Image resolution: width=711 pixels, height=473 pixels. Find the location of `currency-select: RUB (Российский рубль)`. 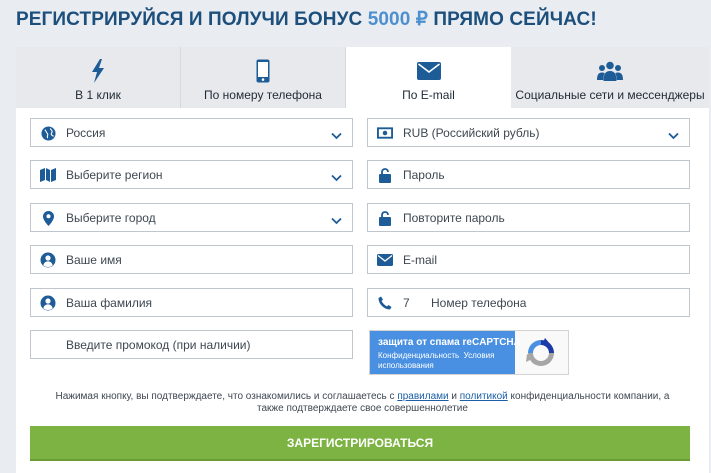

currency-select: RUB (Российский рубль) is located at coordinates (528, 132).